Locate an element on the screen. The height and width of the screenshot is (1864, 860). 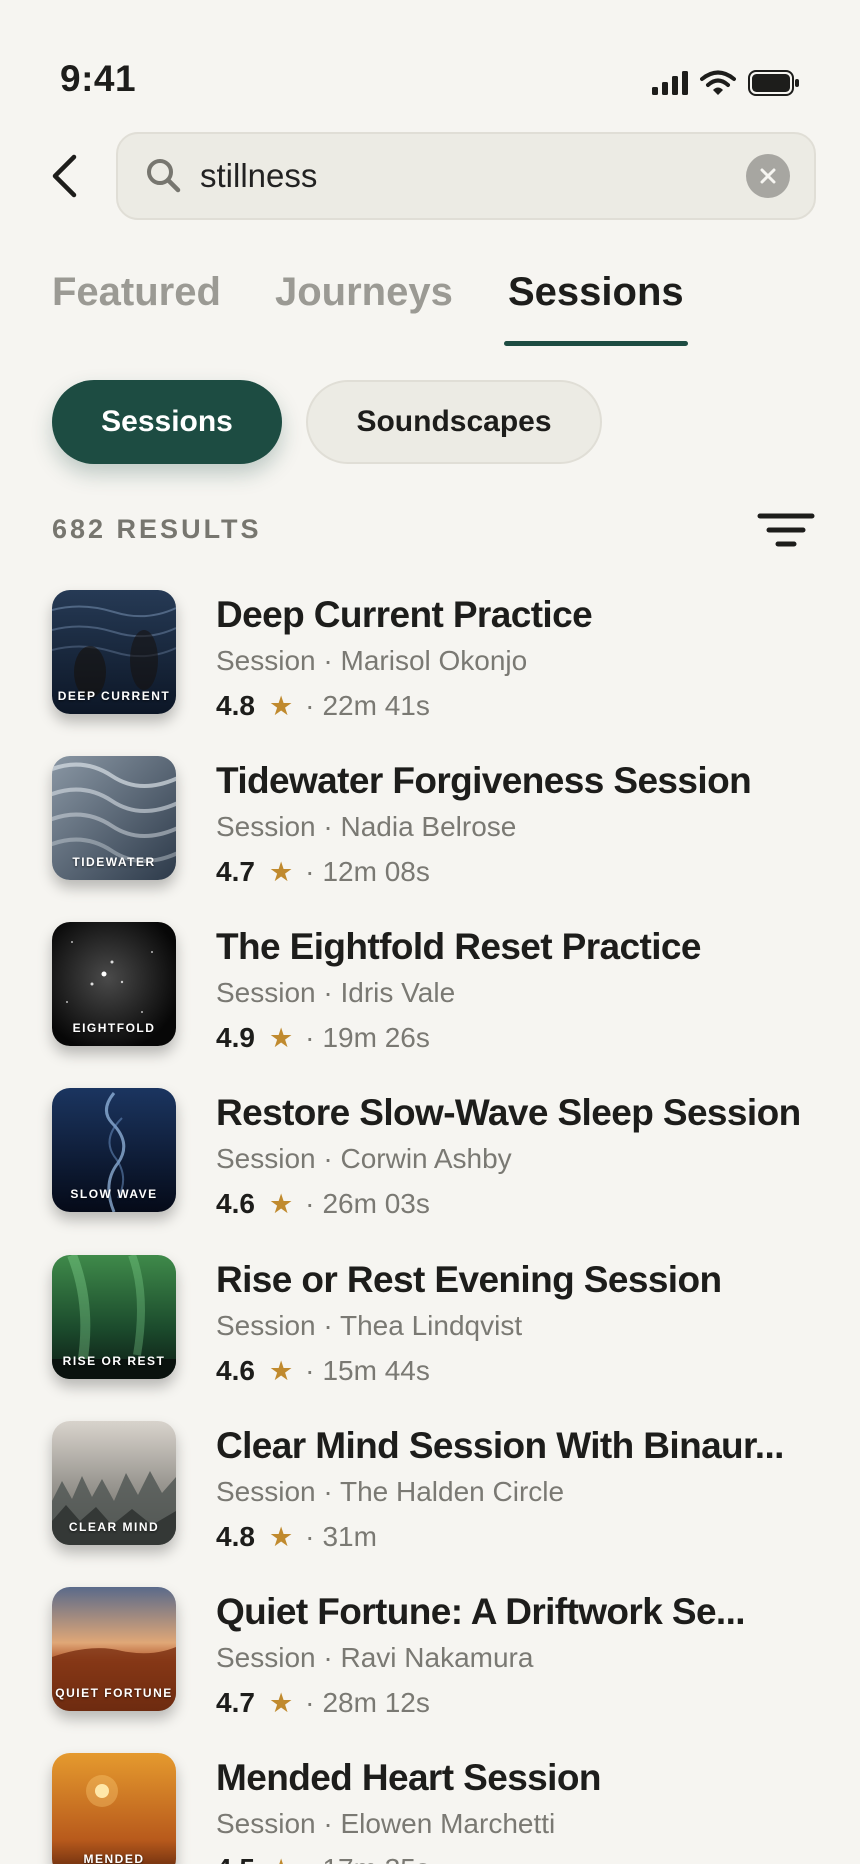
session-artwork-label: TIDEWATER is located at coordinates (114, 862).